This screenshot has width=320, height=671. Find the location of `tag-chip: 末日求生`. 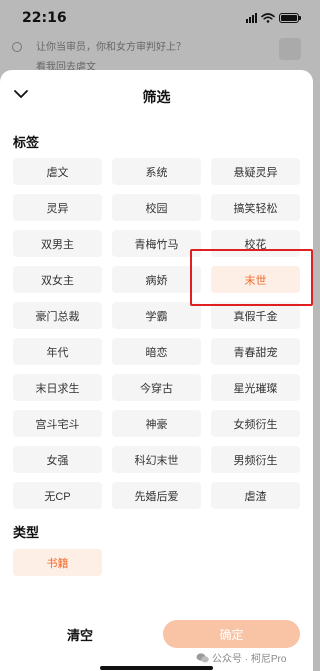

tag-chip: 末日求生 is located at coordinates (57, 387).